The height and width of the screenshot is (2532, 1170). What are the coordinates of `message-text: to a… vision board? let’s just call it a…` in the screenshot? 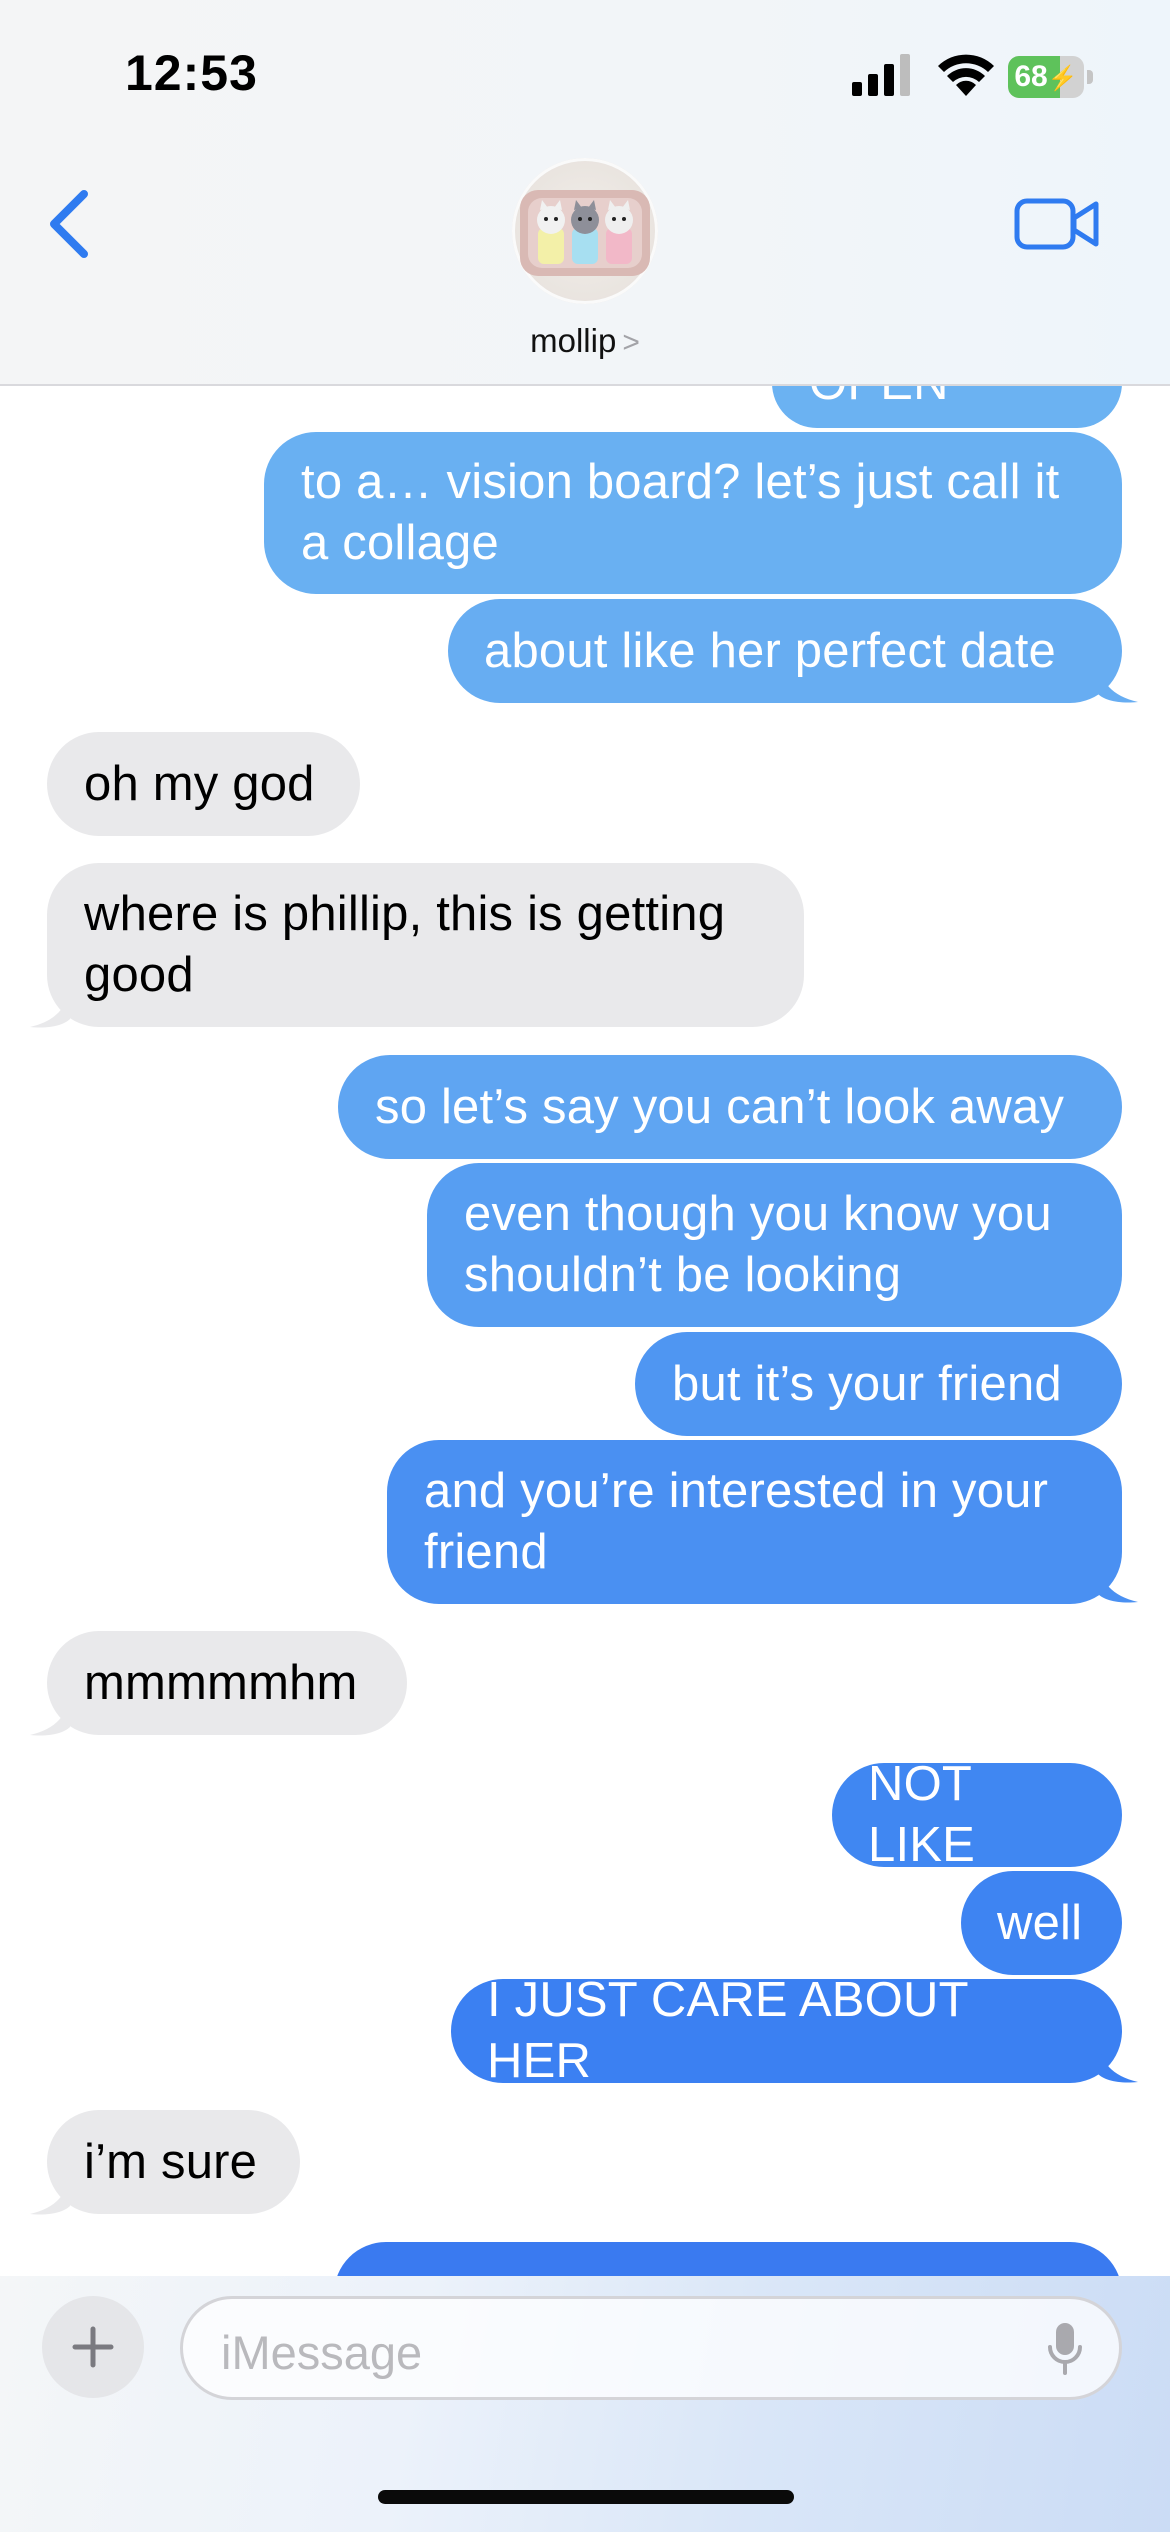 It's located at (680, 512).